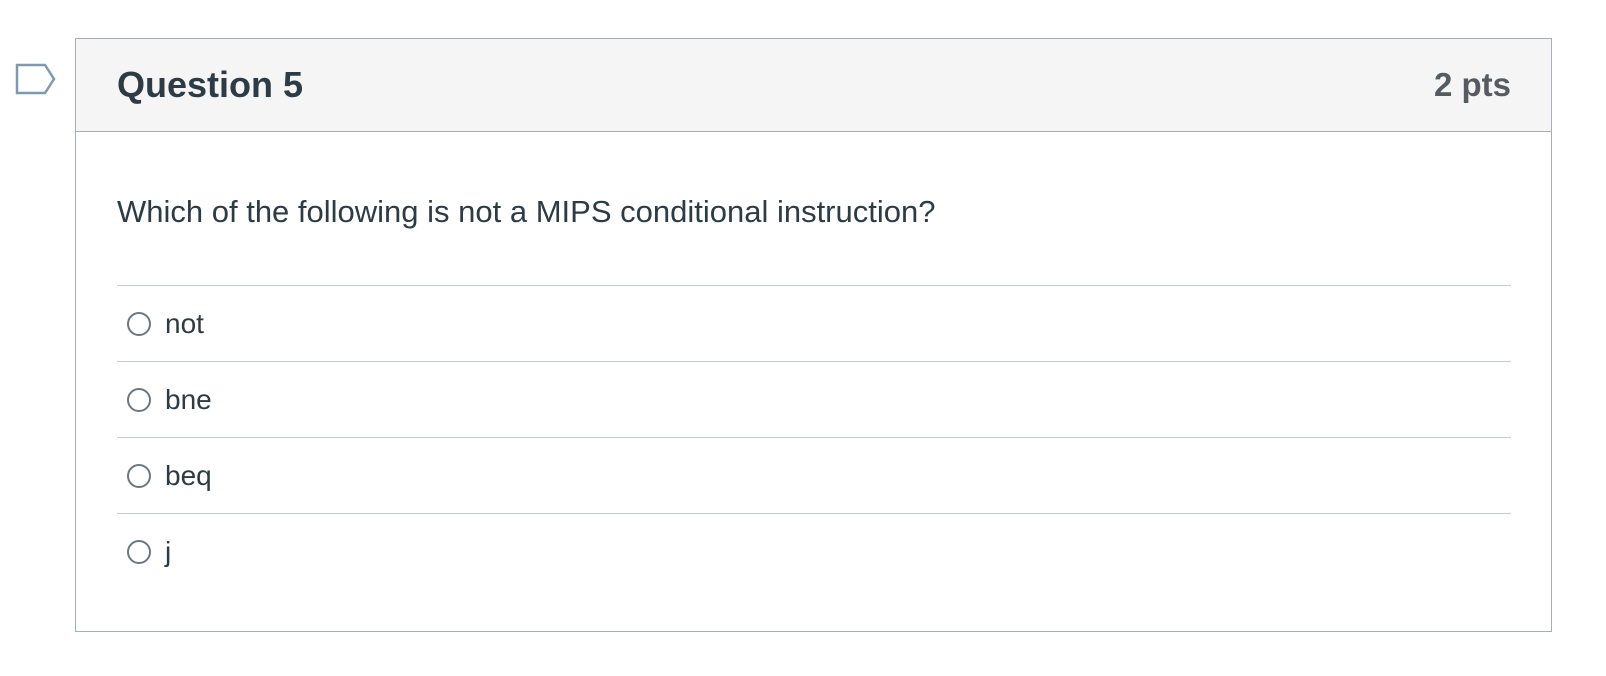 This screenshot has height=676, width=1606. Describe the element at coordinates (814, 399) in the screenshot. I see `answer-option: bne` at that location.